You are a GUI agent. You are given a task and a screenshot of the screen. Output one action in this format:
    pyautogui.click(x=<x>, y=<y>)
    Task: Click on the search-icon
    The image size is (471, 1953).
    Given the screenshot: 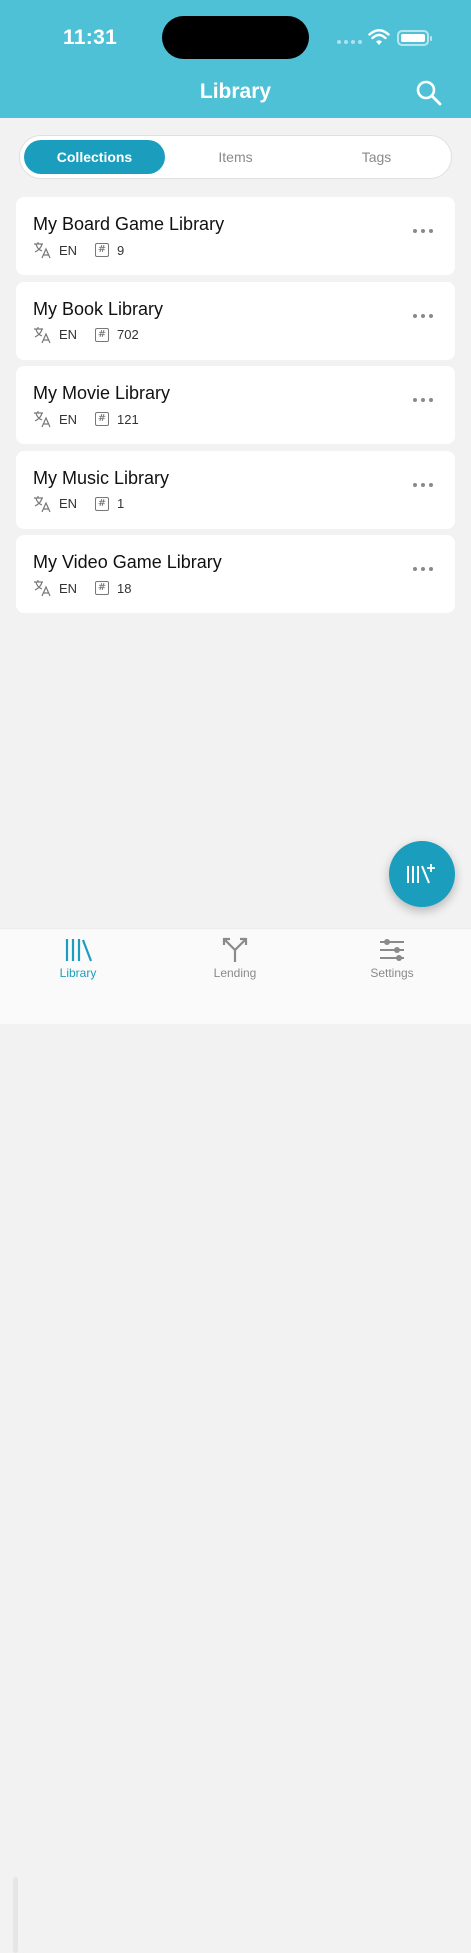 What is the action you would take?
    pyautogui.click(x=429, y=93)
    